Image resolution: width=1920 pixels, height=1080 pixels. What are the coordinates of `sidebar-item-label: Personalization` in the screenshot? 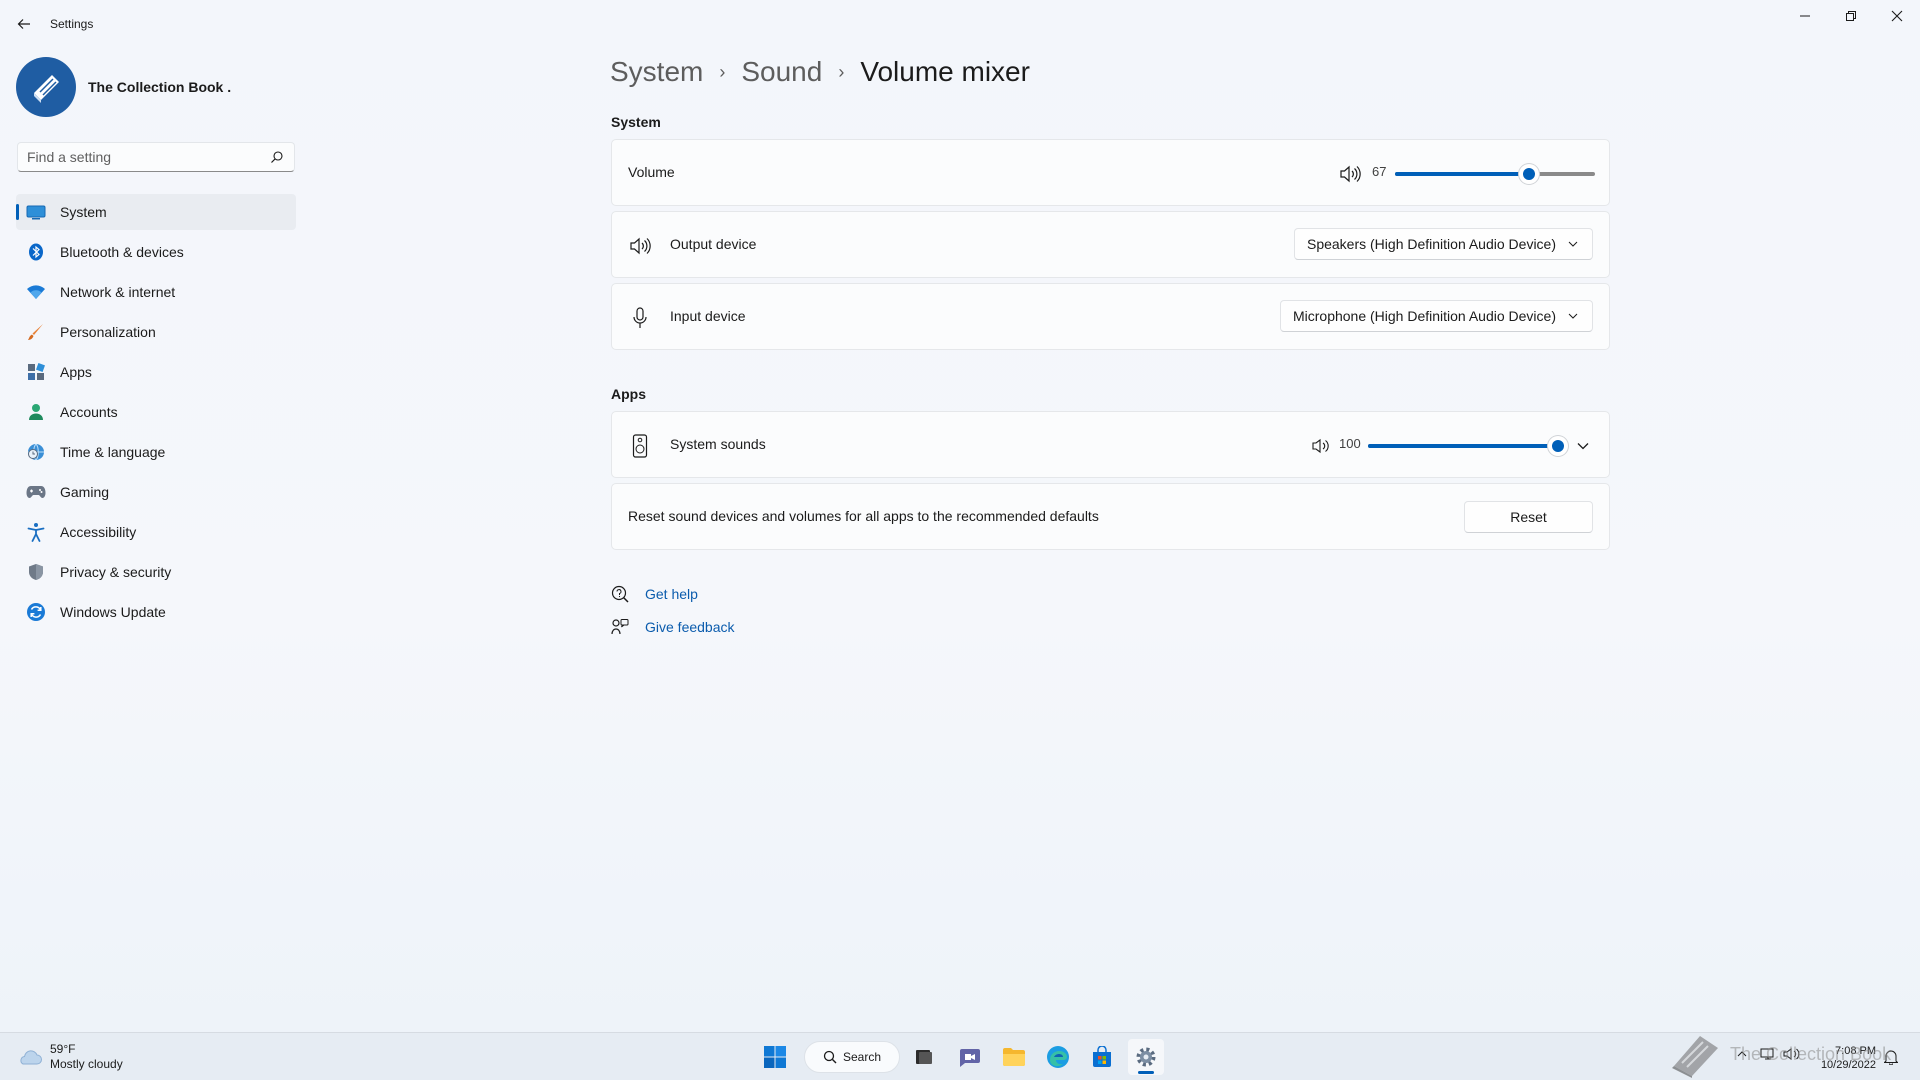 It's located at (108, 332).